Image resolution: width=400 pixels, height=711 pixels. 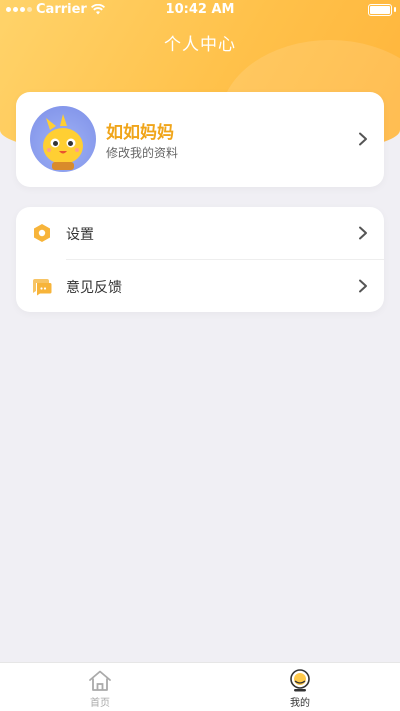 I want to click on battery-icon, so click(x=380, y=10).